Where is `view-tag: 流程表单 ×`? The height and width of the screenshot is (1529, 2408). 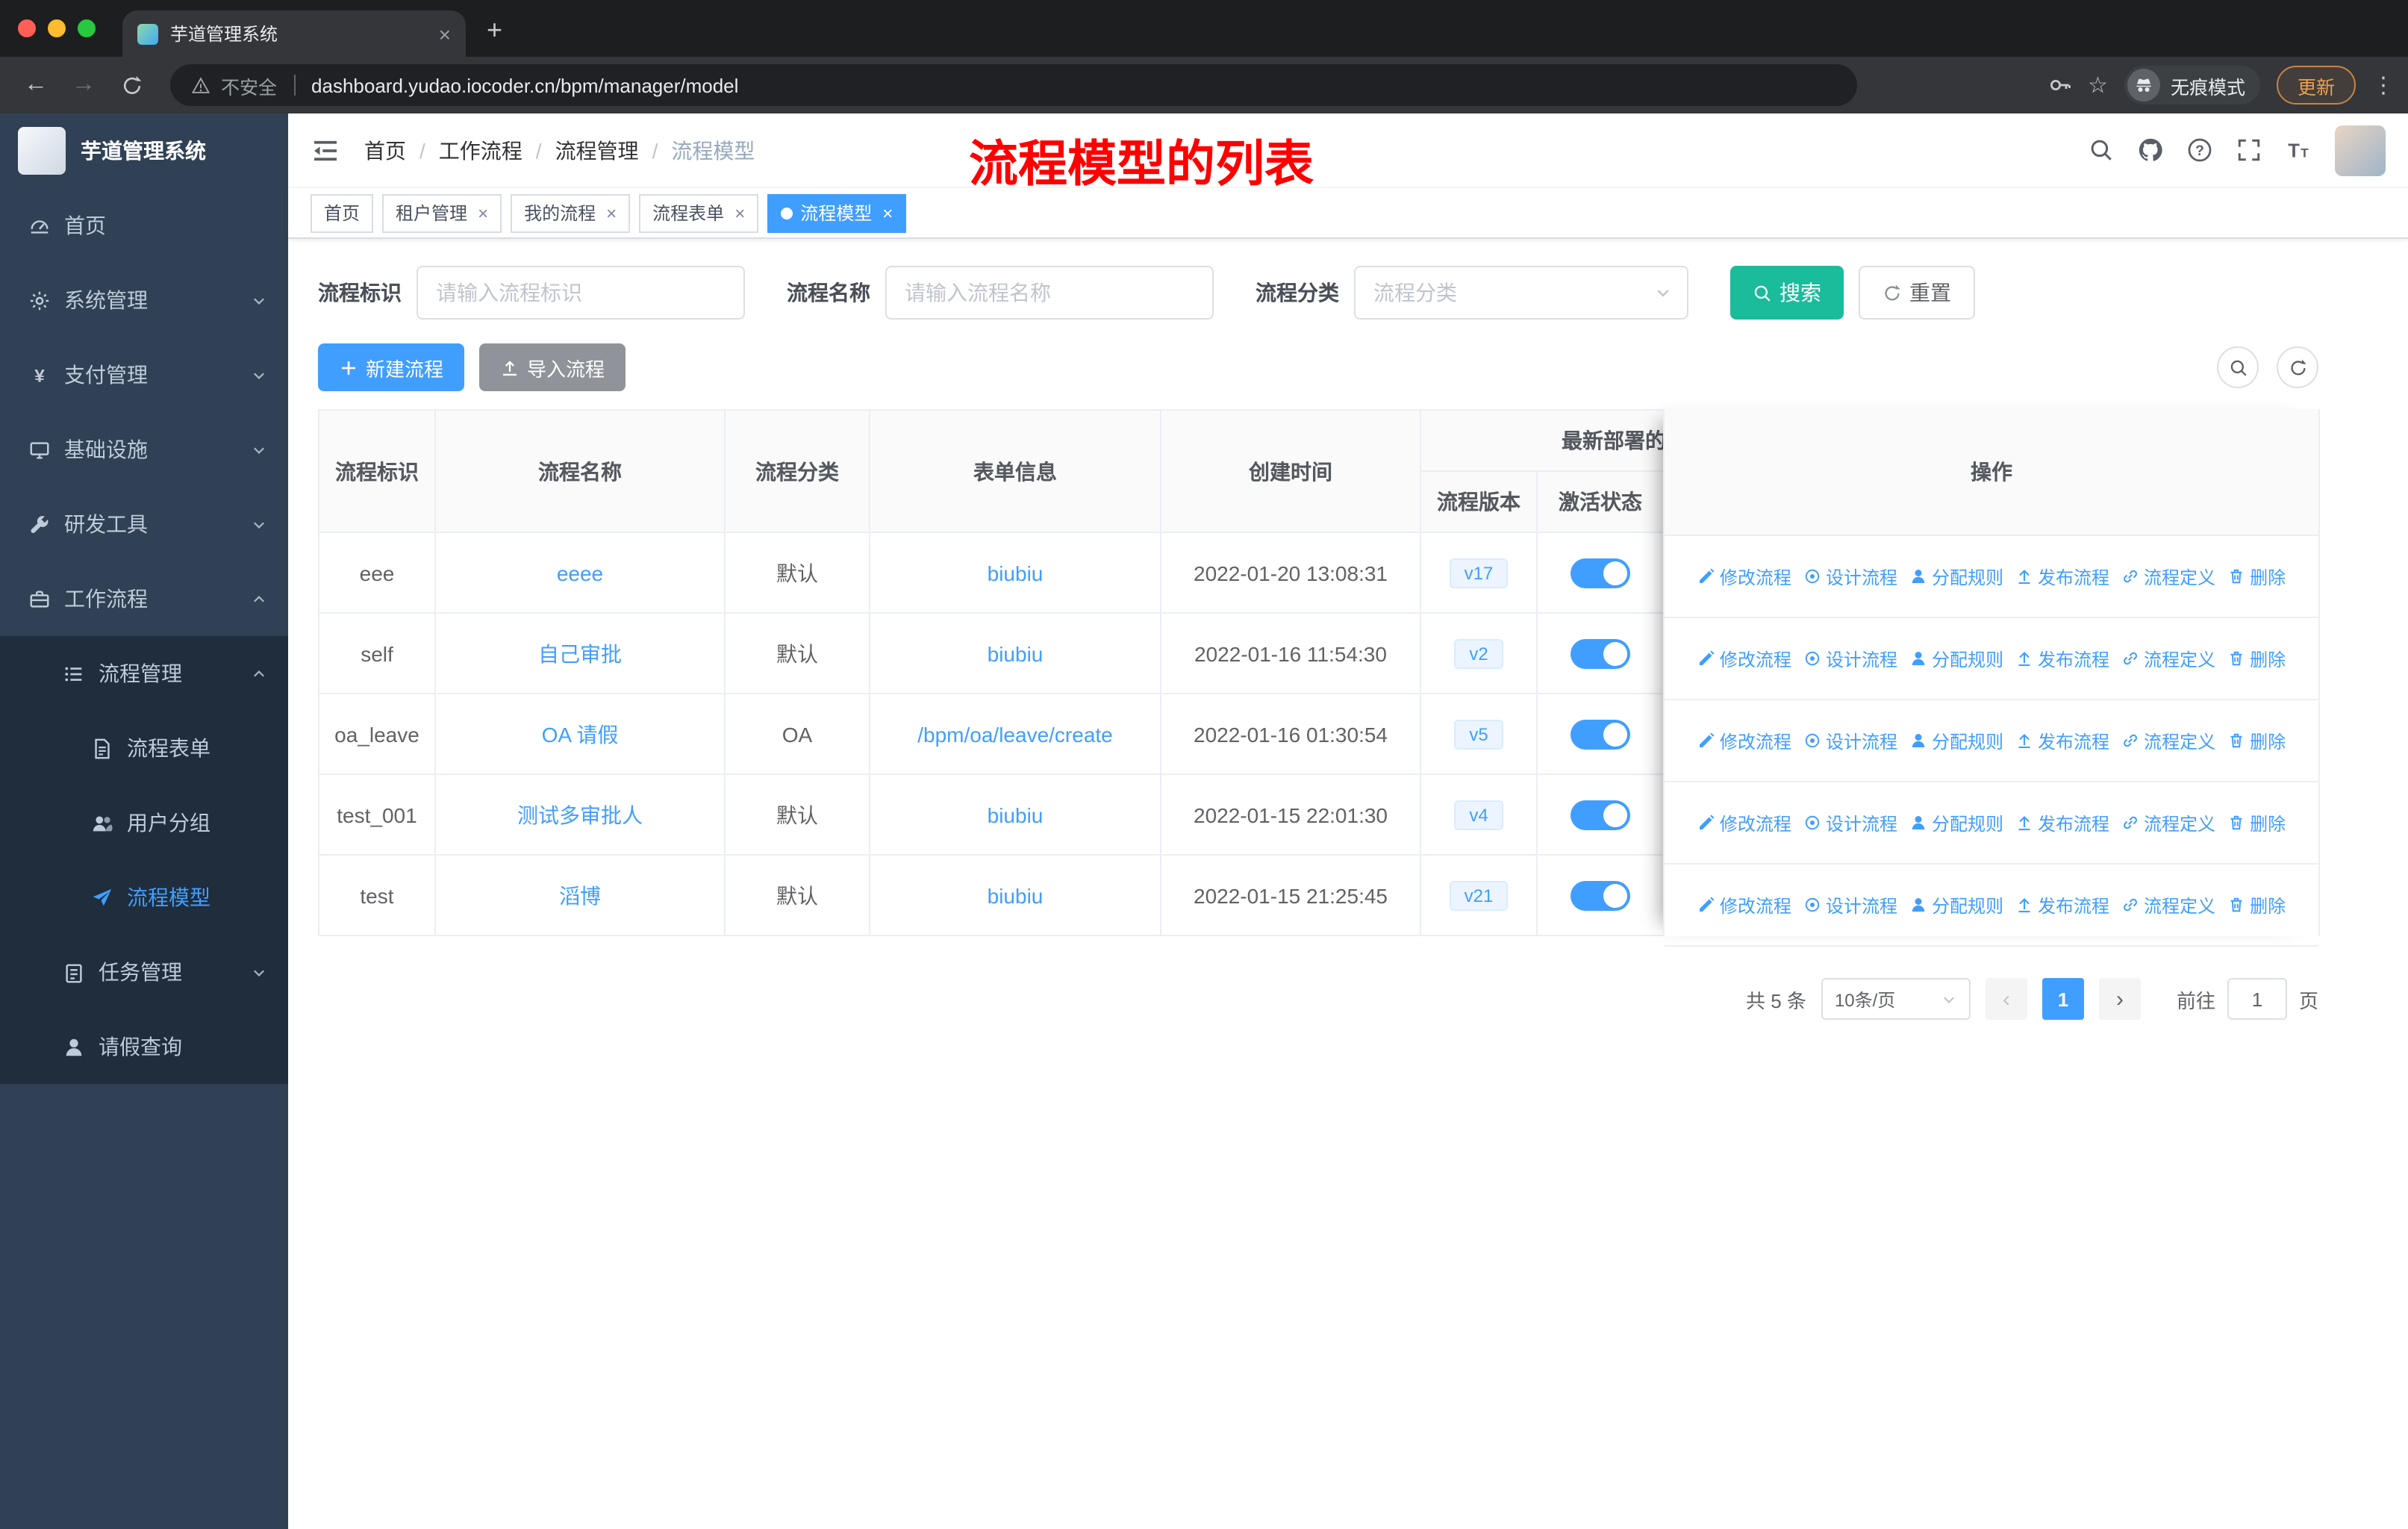 view-tag: 流程表单 × is located at coordinates (699, 213).